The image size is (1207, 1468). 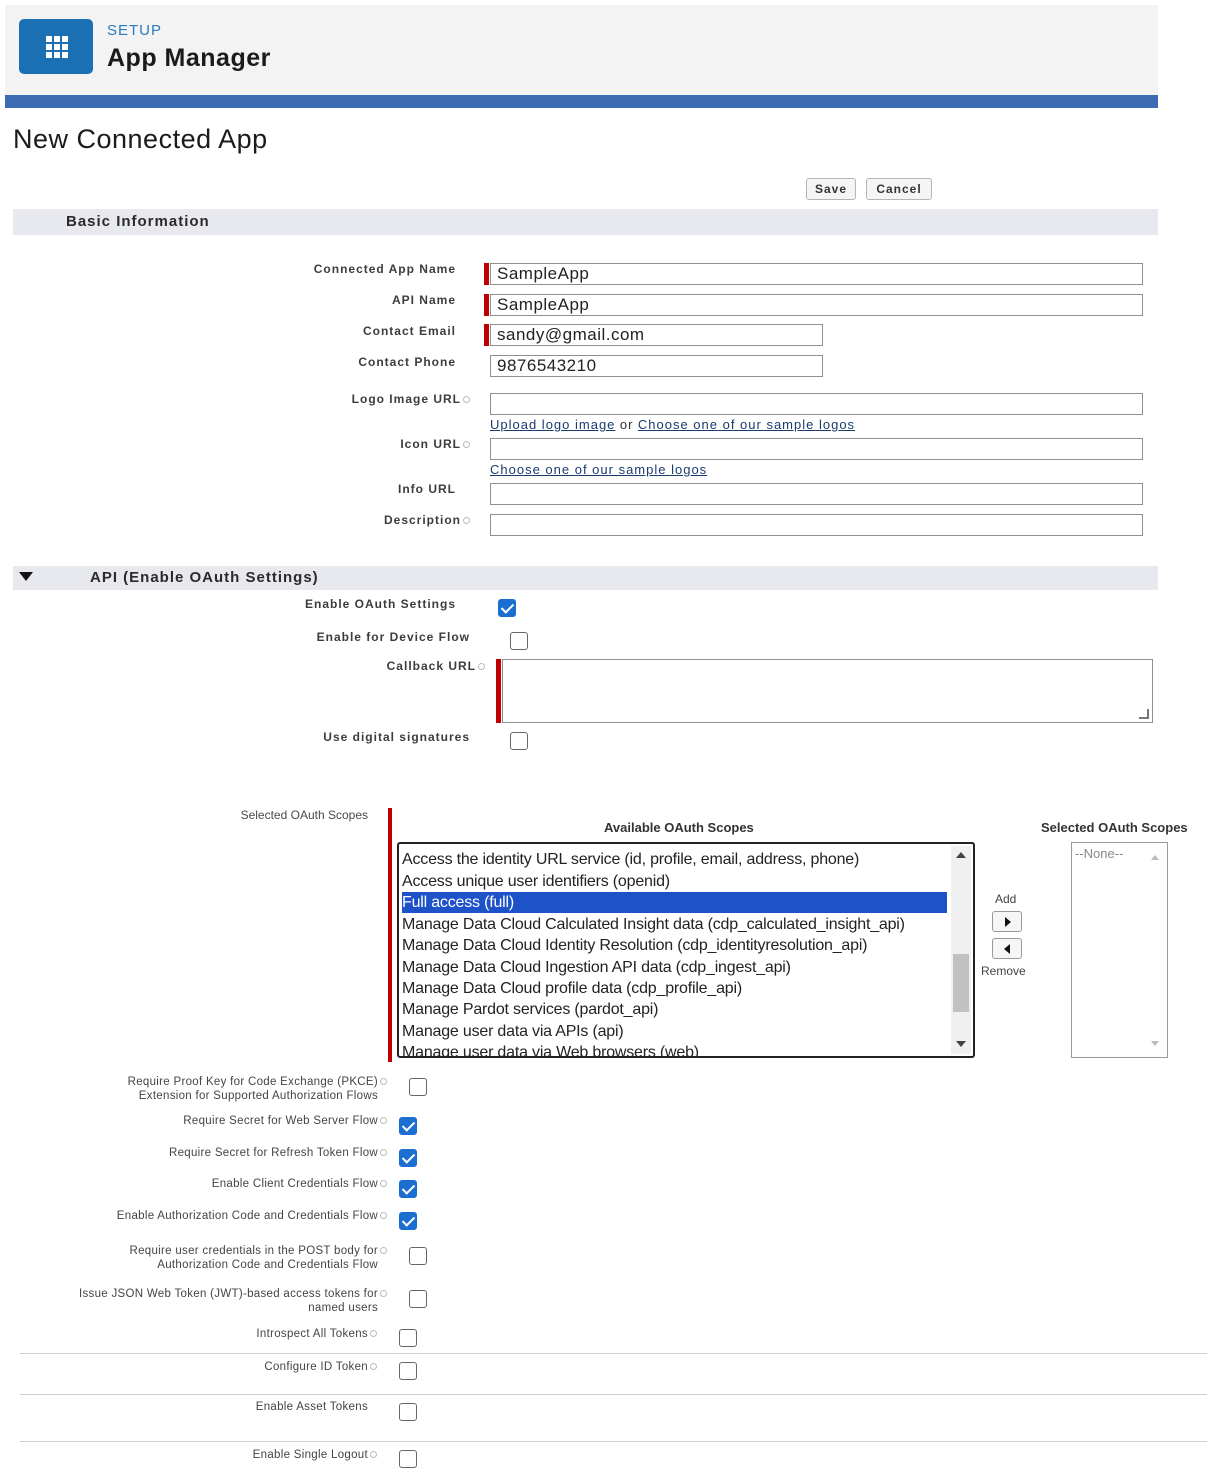 I want to click on scrollbar, so click(x=961, y=950).